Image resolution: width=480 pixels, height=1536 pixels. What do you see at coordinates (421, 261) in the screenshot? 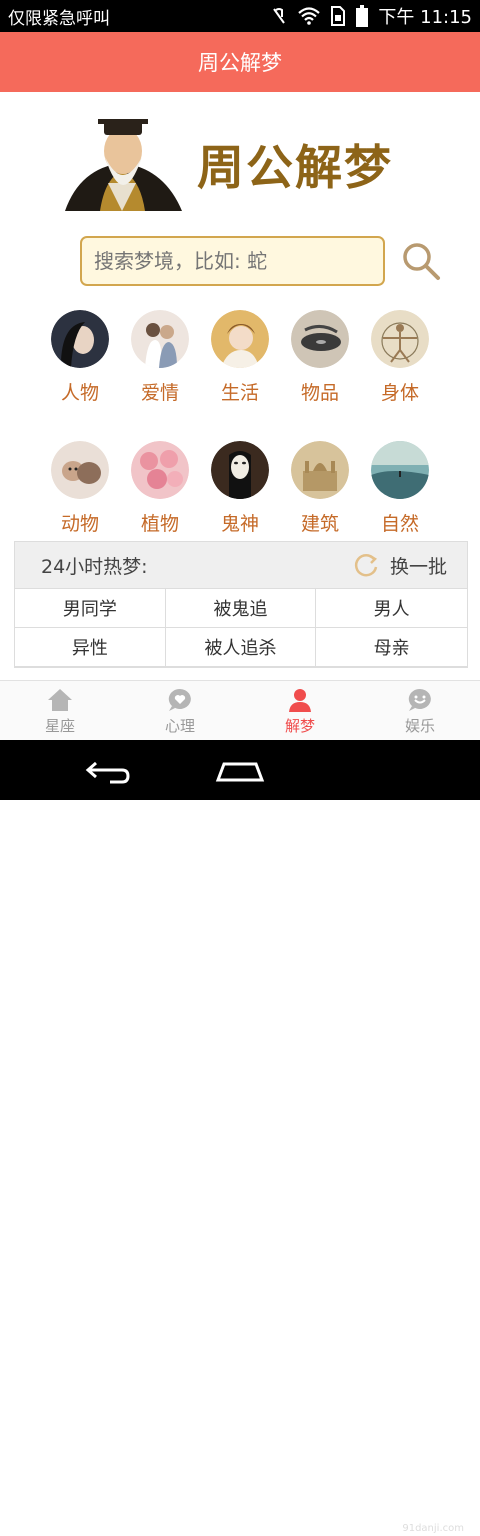
I see `search-icon` at bounding box center [421, 261].